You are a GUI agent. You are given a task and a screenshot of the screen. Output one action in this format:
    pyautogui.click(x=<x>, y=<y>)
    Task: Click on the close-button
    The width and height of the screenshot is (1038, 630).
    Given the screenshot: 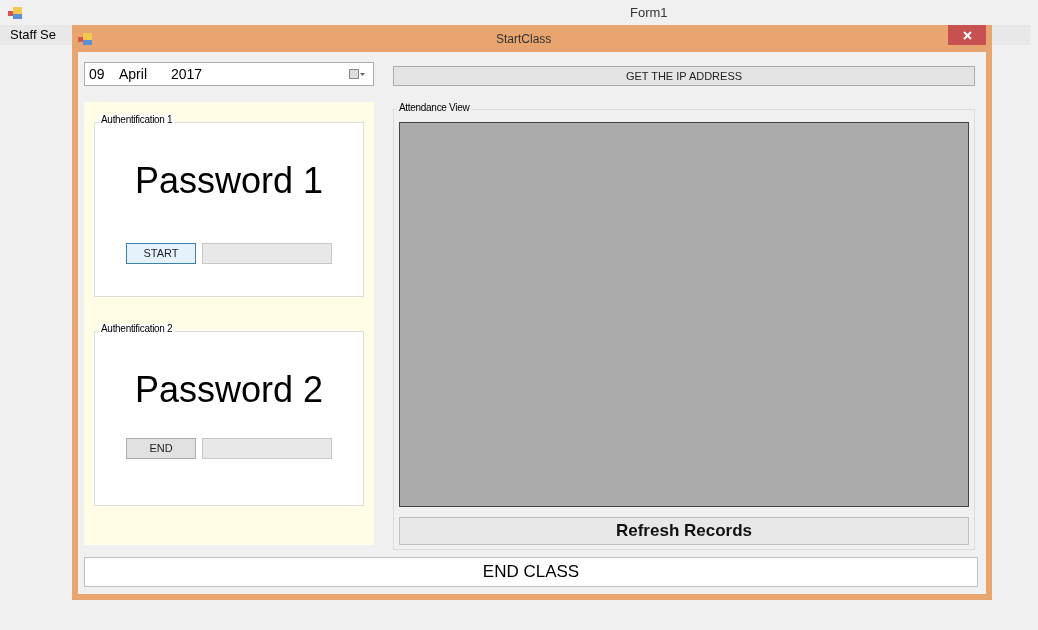 What is the action you would take?
    pyautogui.click(x=967, y=35)
    